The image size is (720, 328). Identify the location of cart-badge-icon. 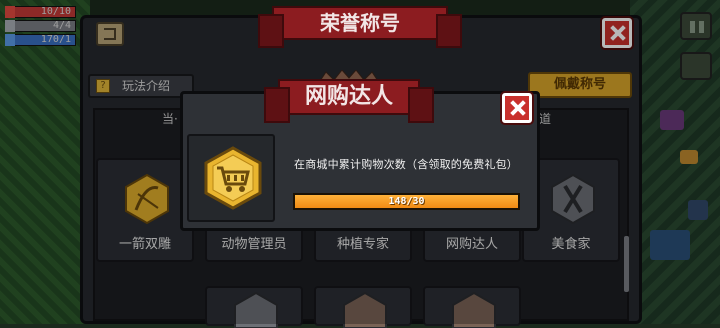
(233, 178).